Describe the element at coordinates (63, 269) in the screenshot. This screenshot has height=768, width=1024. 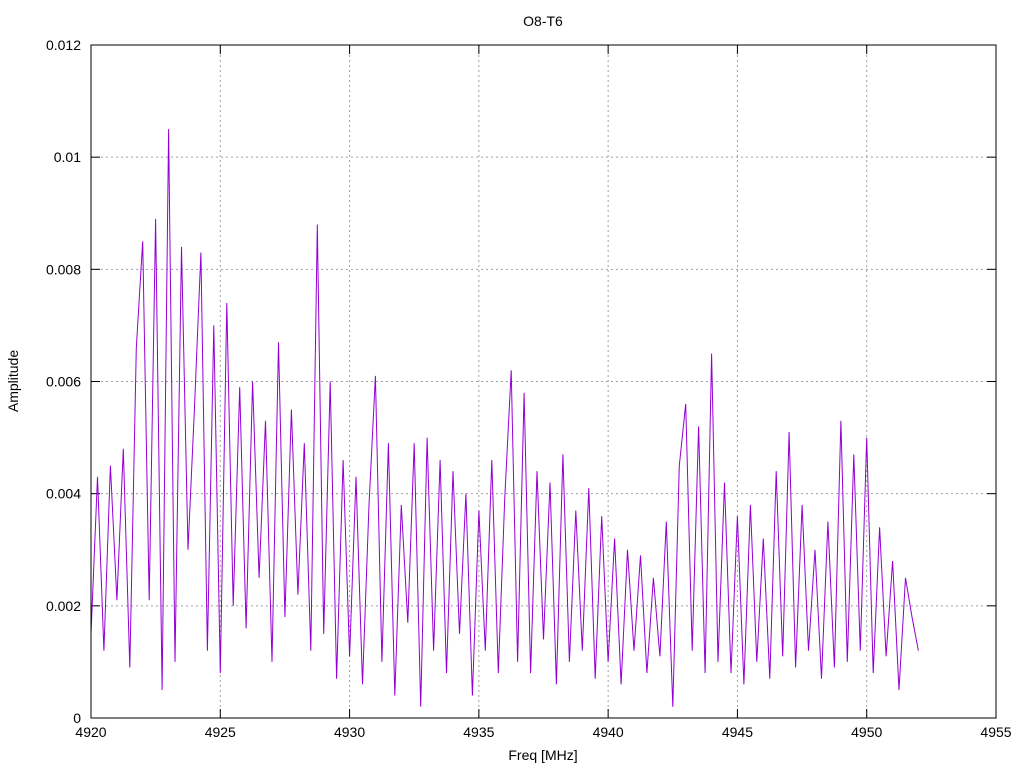
I see `y-tick-label: 0.008` at that location.